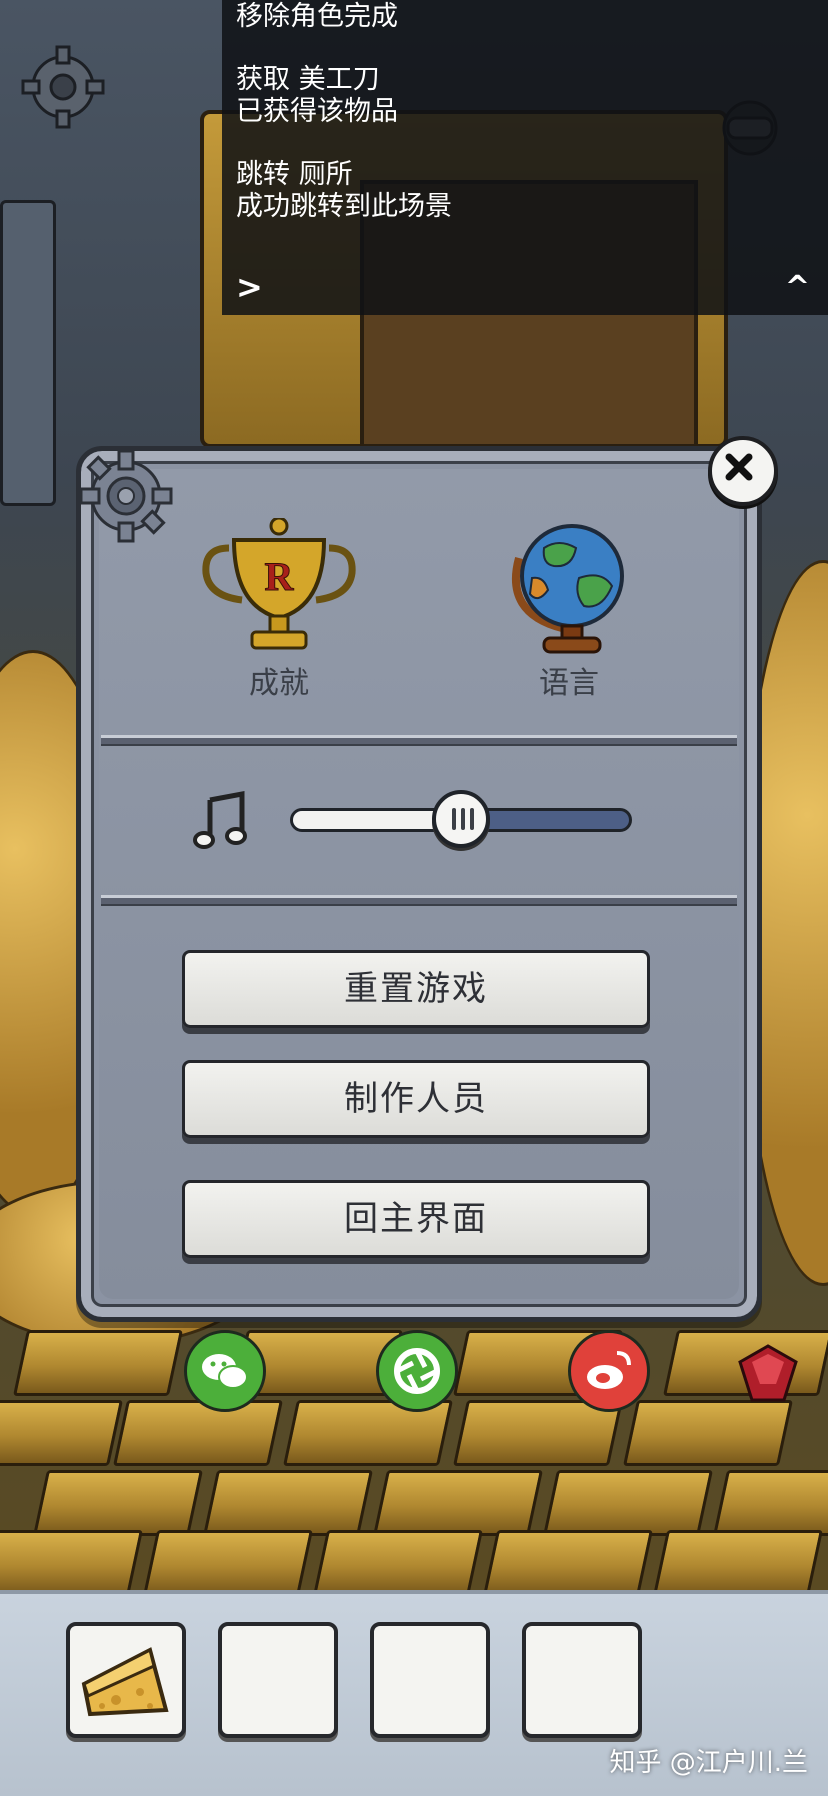  I want to click on achievements-label: 成就, so click(279, 683).